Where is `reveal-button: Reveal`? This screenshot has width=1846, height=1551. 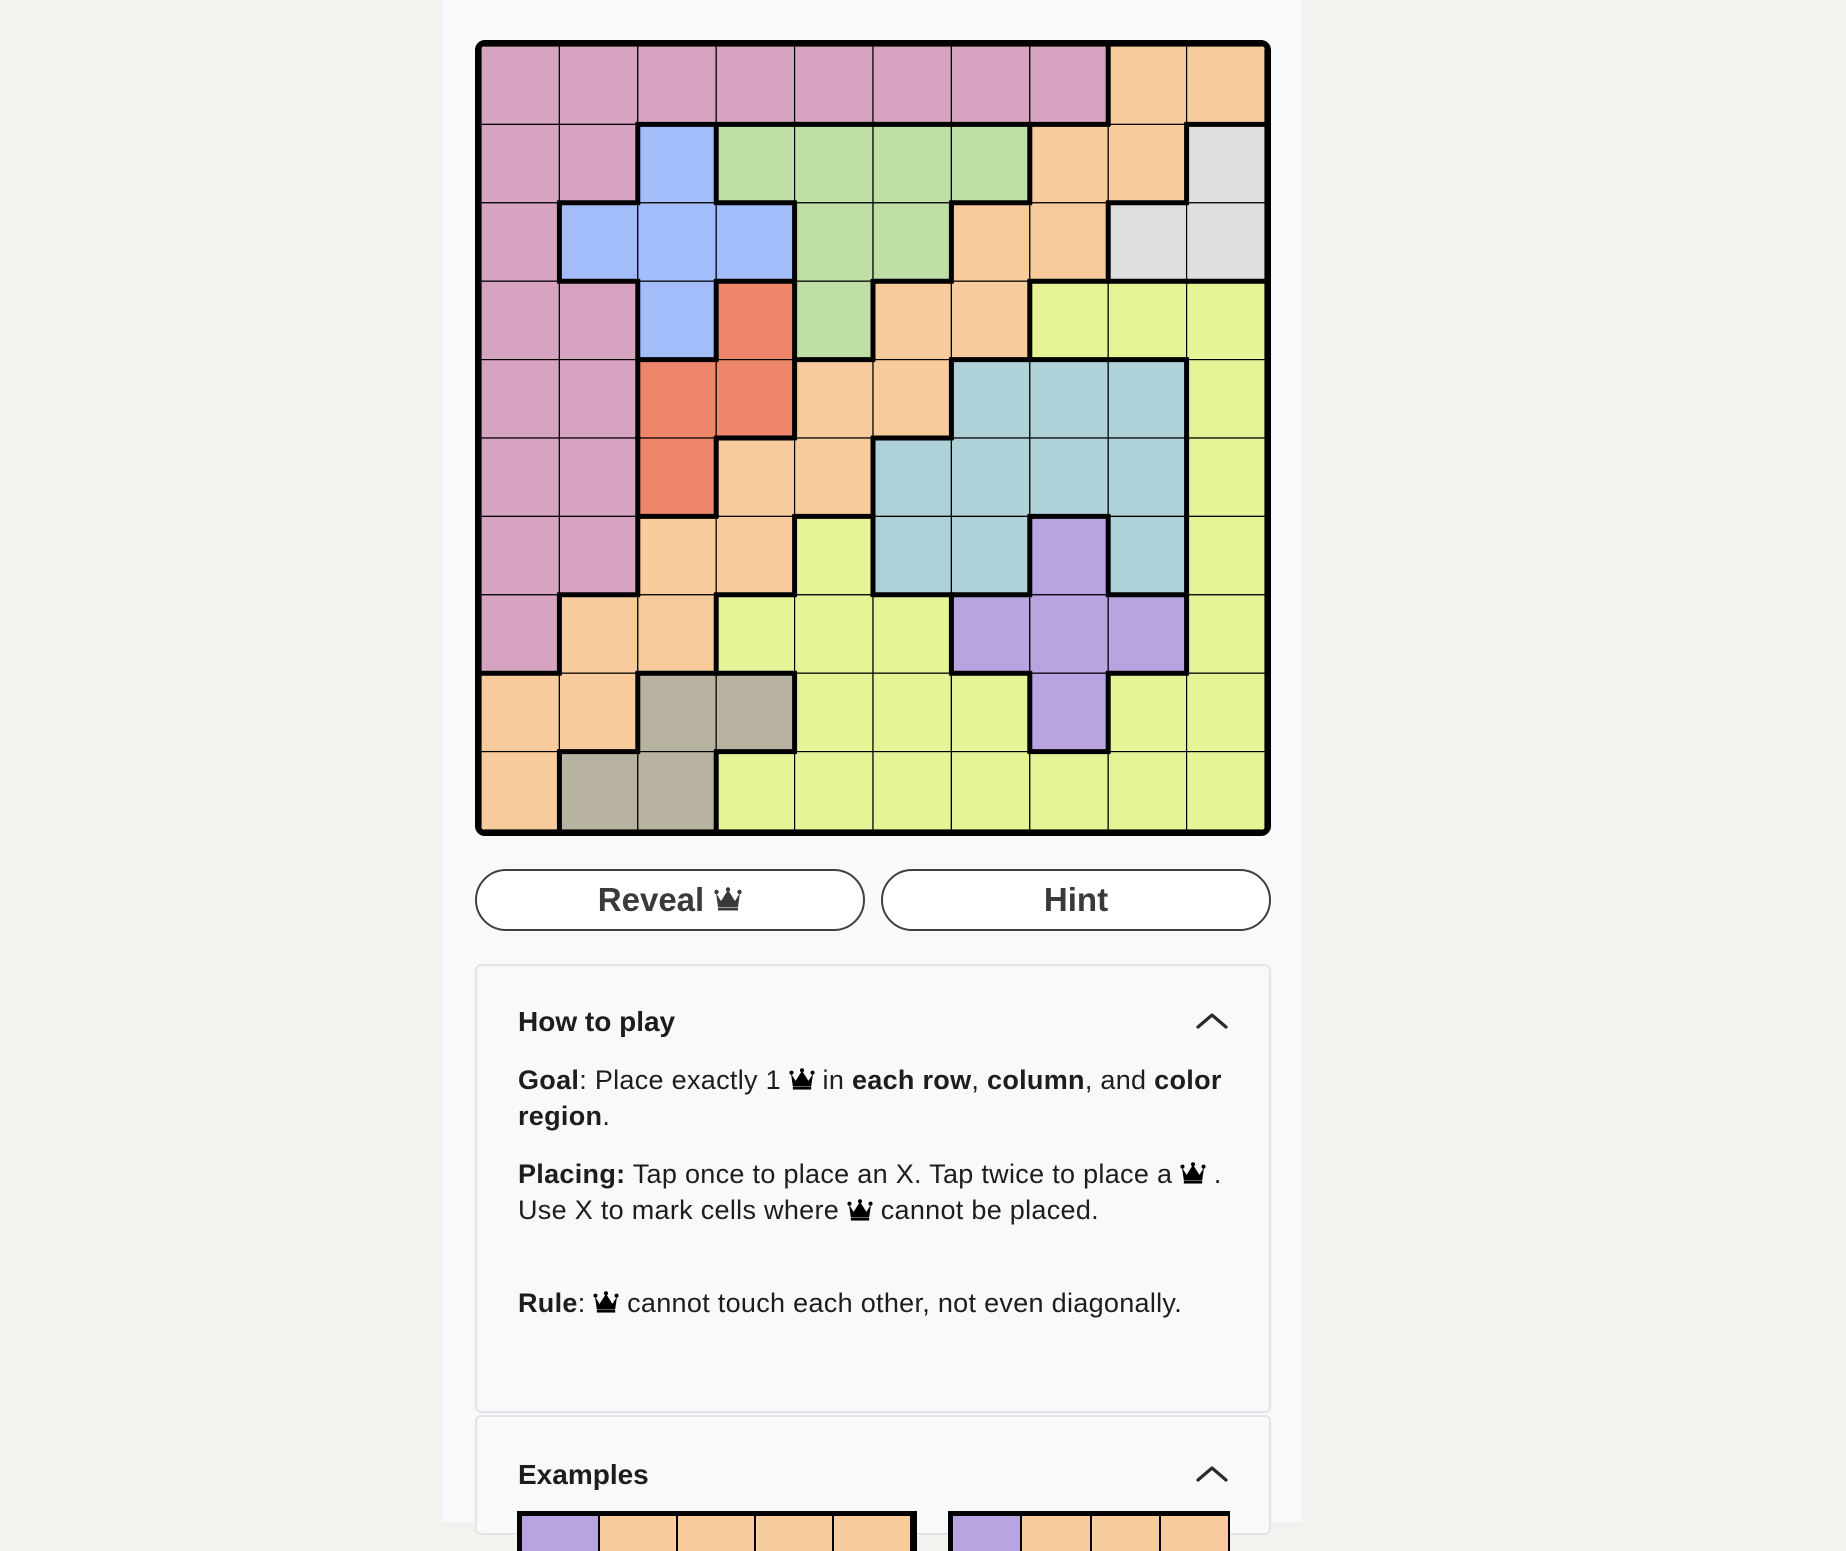
reveal-button: Reveal is located at coordinates (670, 900).